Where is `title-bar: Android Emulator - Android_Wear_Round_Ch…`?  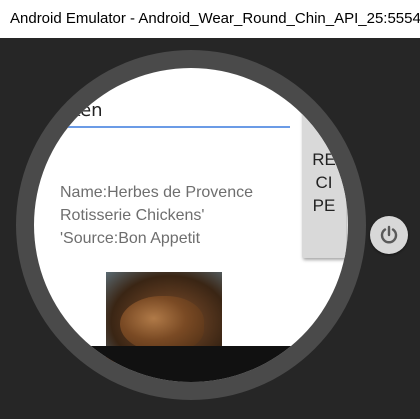 title-bar: Android Emulator - Android_Wear_Round_Ch… is located at coordinates (210, 19).